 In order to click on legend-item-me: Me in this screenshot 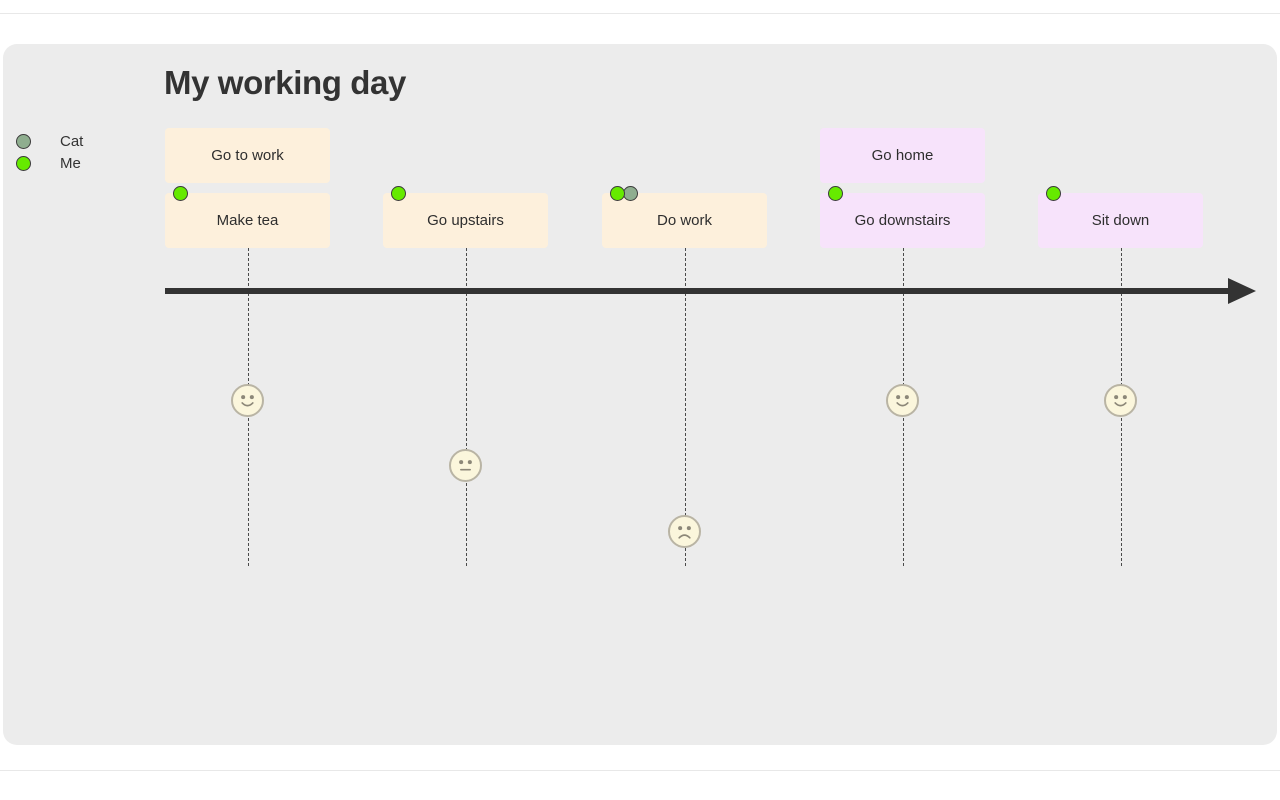, I will do `click(81, 163)`.